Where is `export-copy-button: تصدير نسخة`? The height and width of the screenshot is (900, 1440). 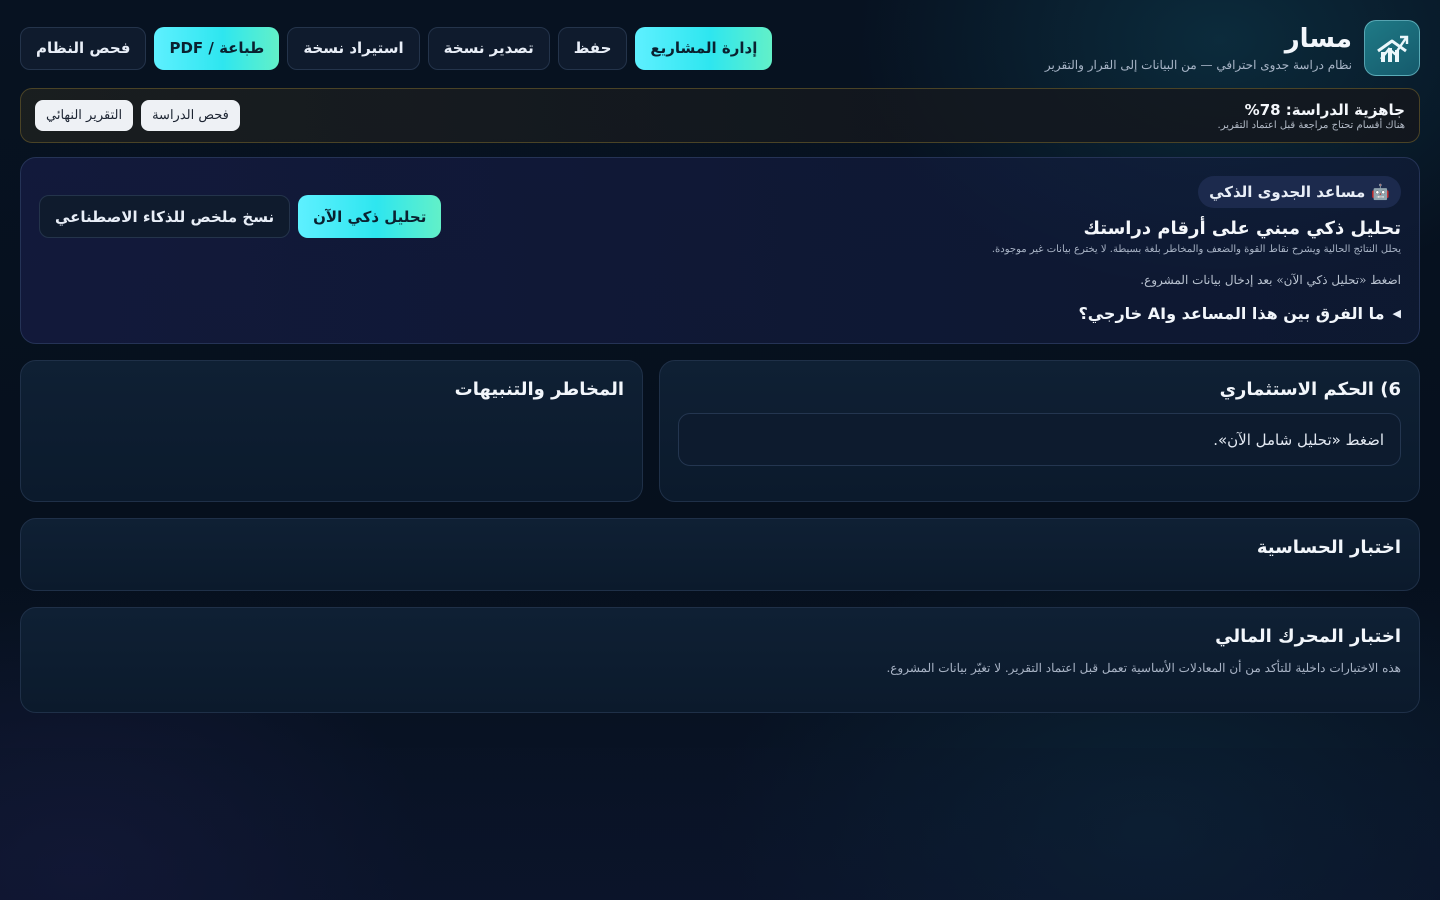 export-copy-button: تصدير نسخة is located at coordinates (488, 48).